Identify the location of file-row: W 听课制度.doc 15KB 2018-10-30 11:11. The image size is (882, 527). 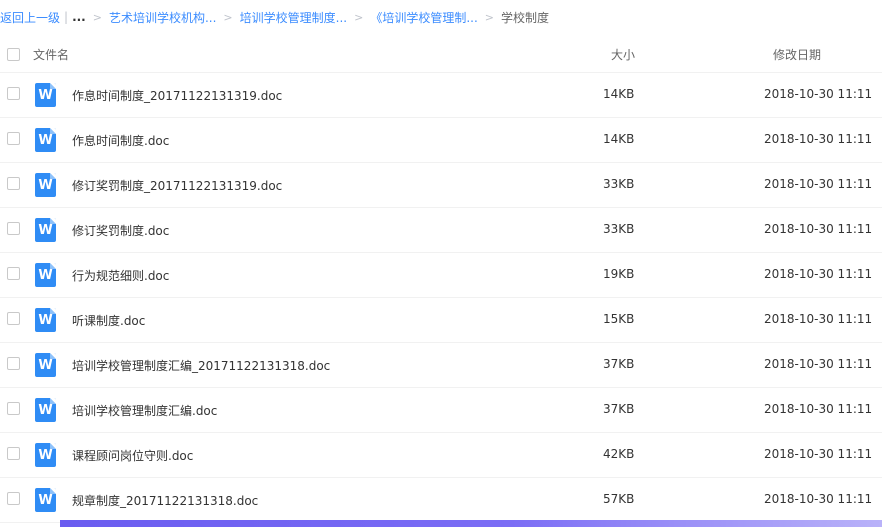
(441, 320).